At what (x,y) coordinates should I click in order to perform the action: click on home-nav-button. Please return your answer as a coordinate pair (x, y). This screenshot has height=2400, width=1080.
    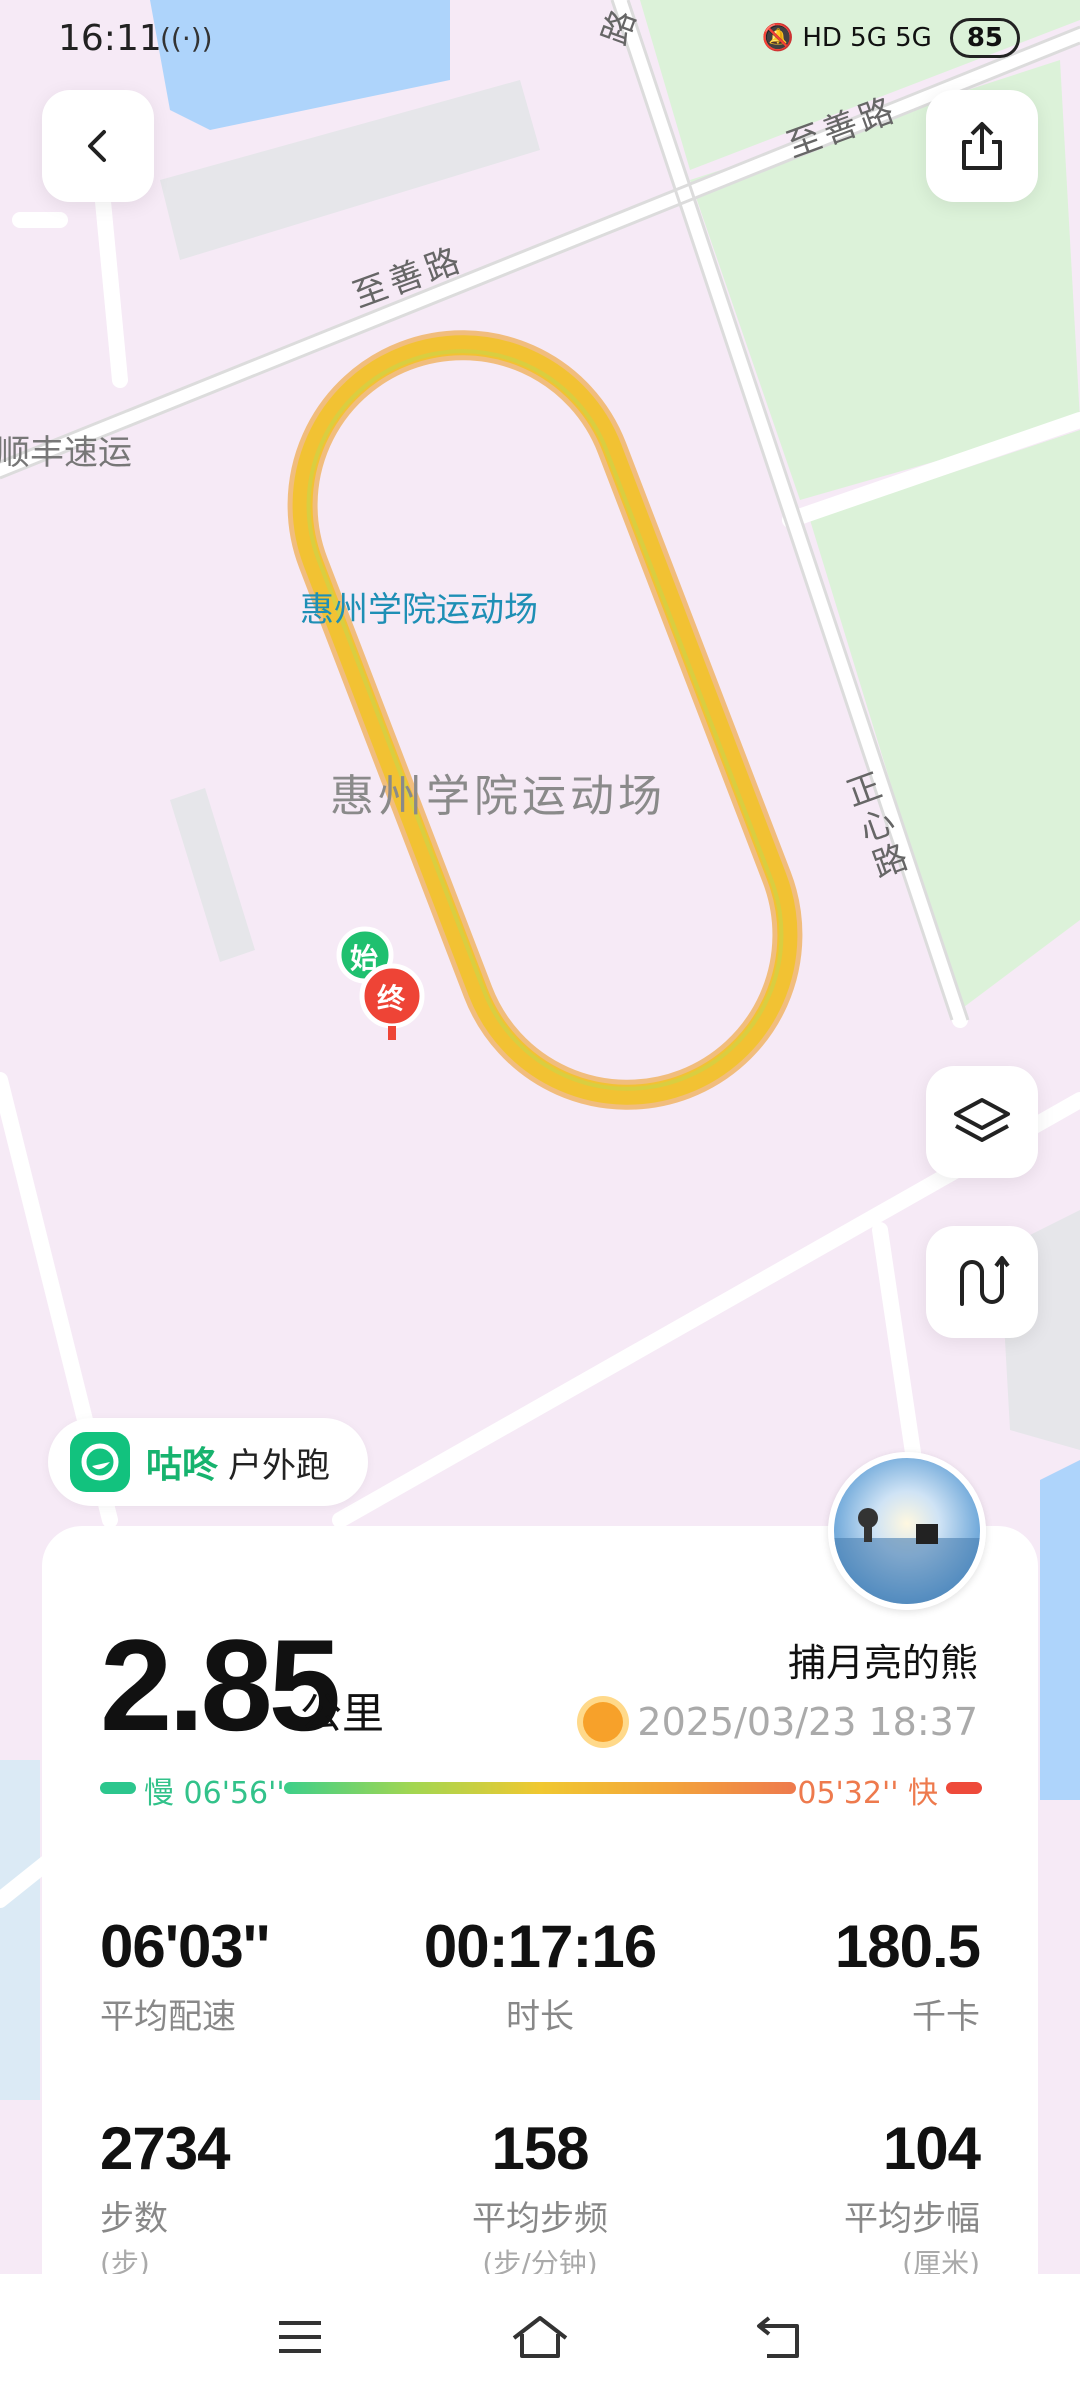
    Looking at the image, I should click on (540, 2337).